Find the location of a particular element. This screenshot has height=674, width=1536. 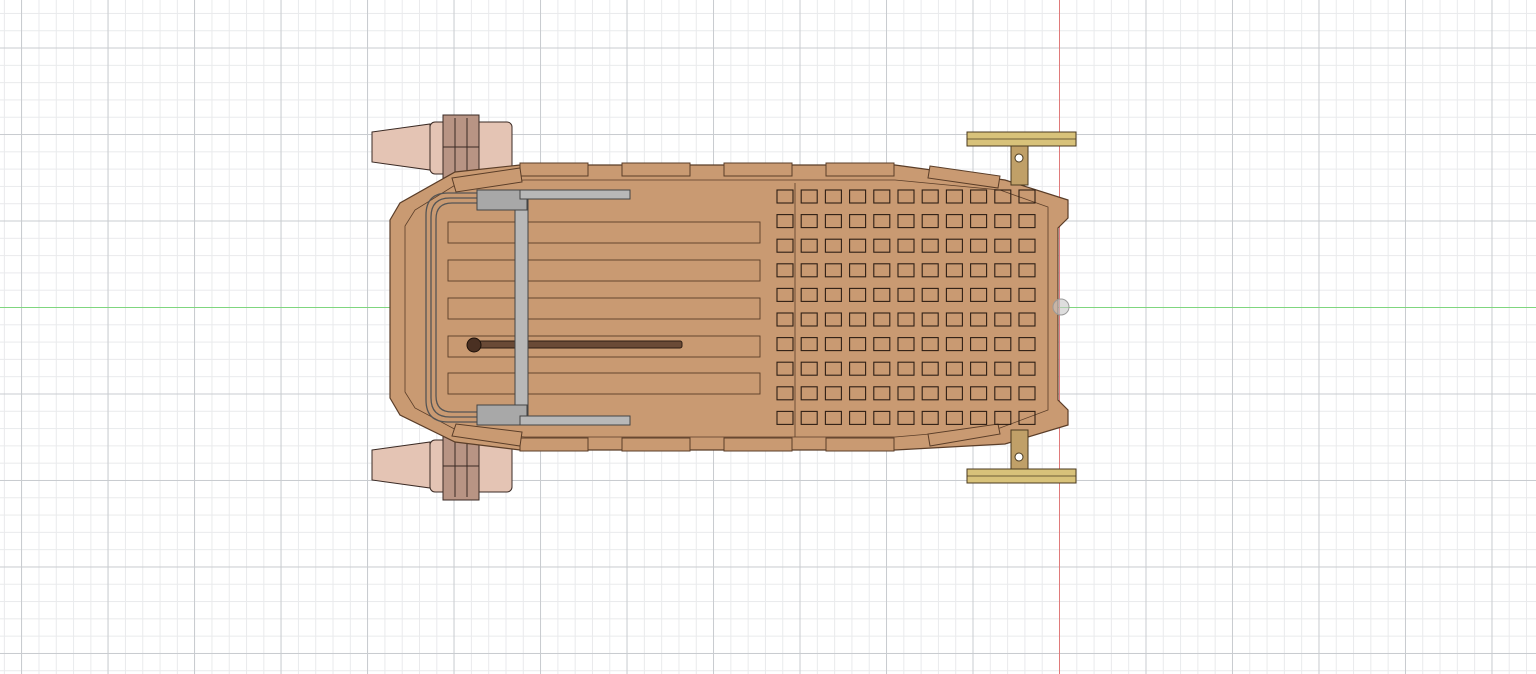

origin-marker is located at coordinates (1061, 307).